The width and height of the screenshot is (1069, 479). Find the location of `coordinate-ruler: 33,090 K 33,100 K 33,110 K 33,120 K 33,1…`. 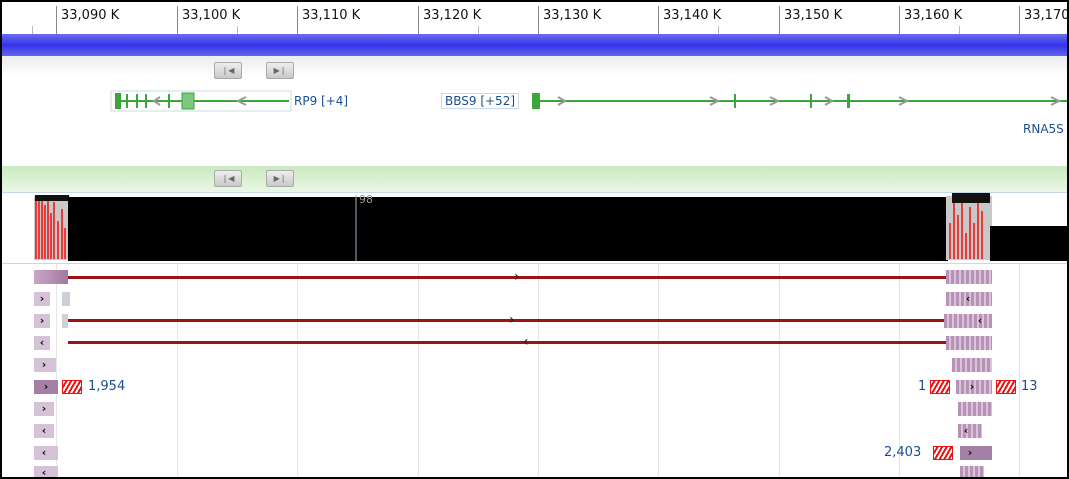

coordinate-ruler: 33,090 K 33,100 K 33,110 K 33,120 K 33,1… is located at coordinates (534, 18).